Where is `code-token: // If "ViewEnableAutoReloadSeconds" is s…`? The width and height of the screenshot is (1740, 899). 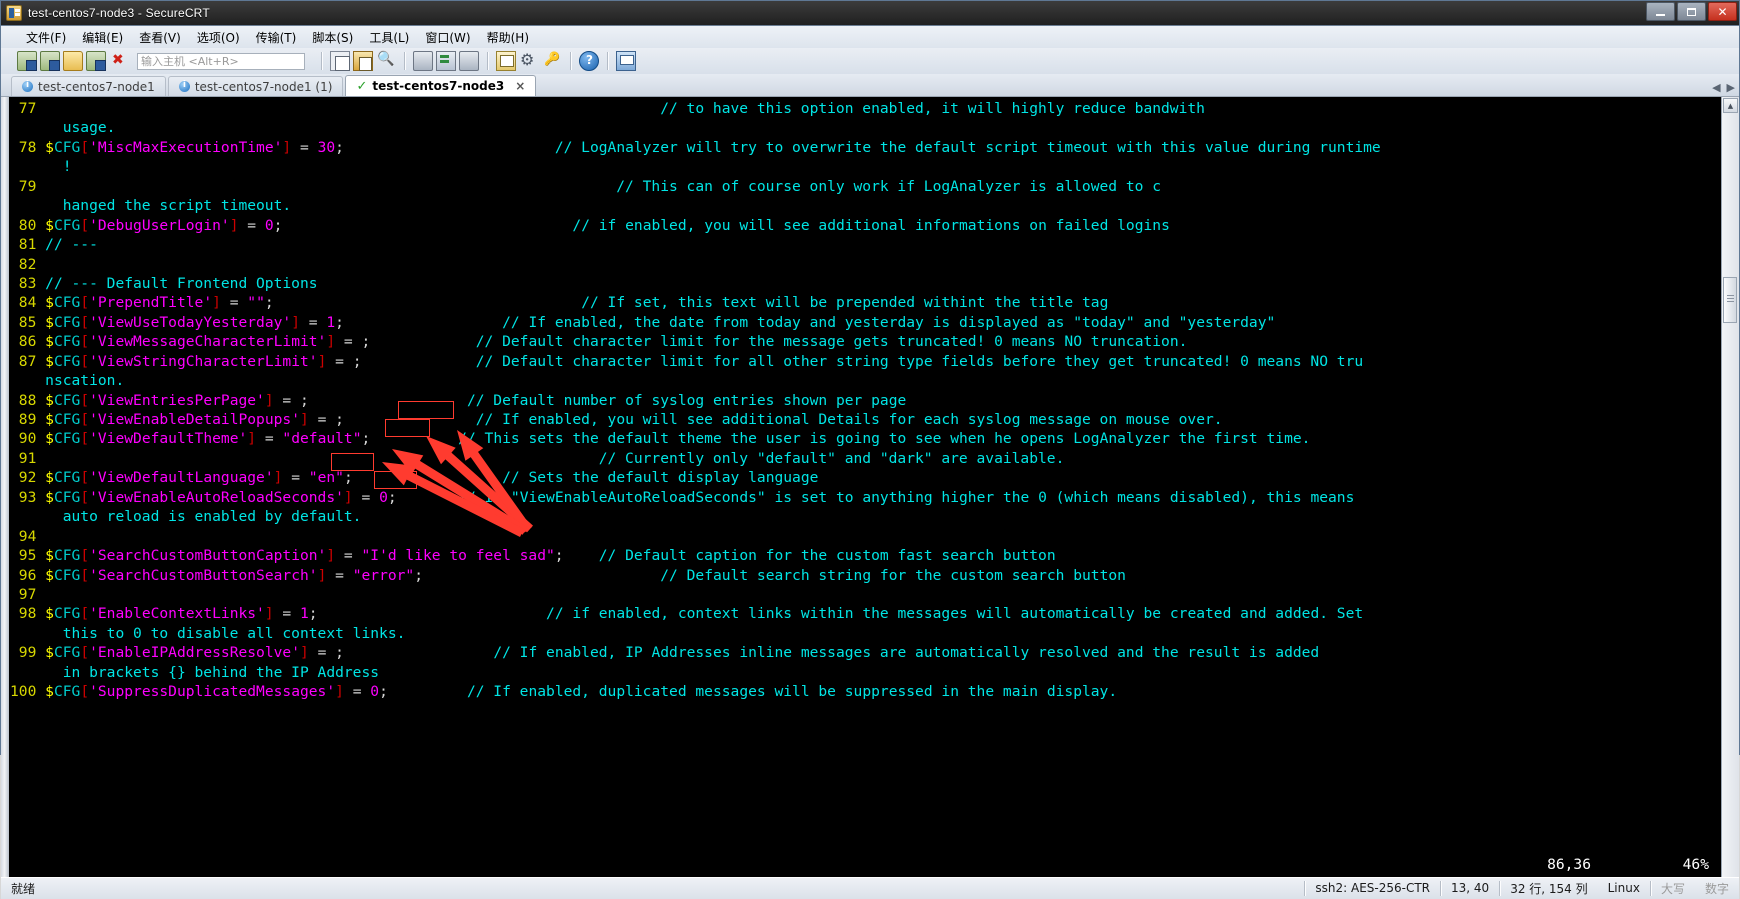
code-token: // If "ViewEnableAutoReloadSeconds" is s… is located at coordinates (906, 497).